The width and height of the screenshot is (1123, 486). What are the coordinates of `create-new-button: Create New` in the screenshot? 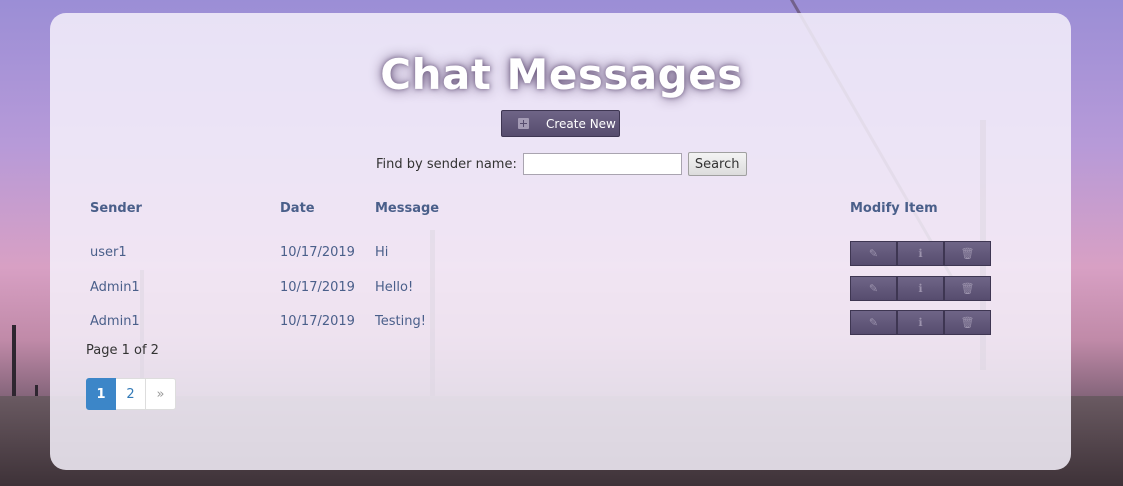 It's located at (560, 123).